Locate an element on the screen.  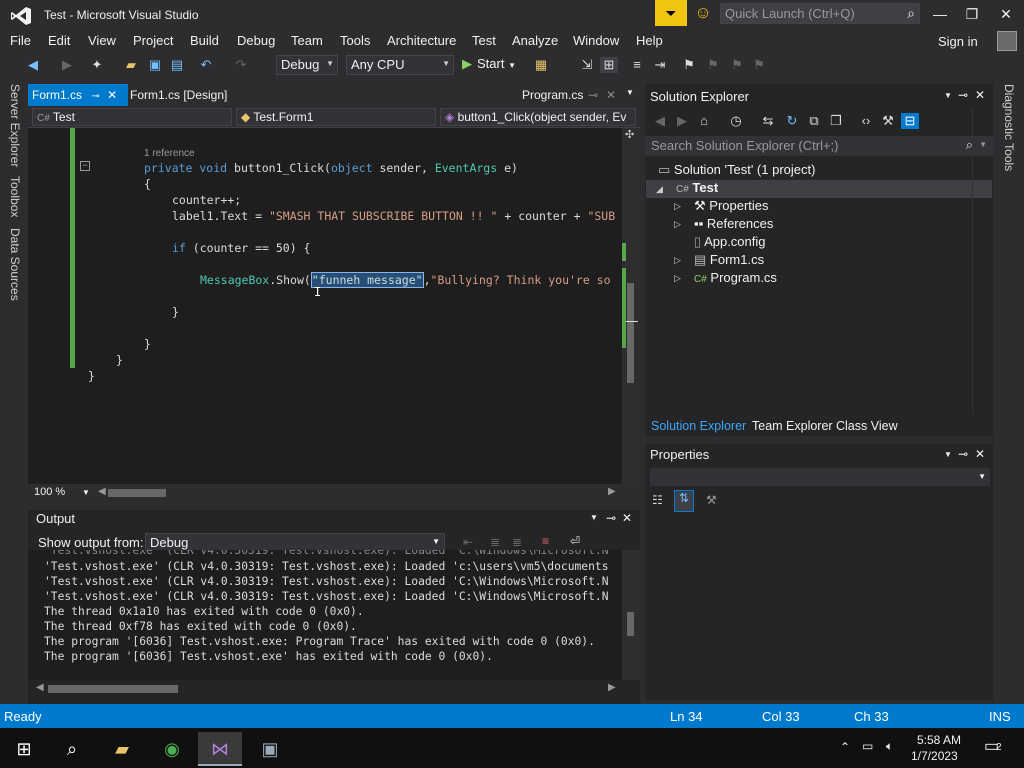
properties-wrench-icon: ⚒ is located at coordinates (888, 121).